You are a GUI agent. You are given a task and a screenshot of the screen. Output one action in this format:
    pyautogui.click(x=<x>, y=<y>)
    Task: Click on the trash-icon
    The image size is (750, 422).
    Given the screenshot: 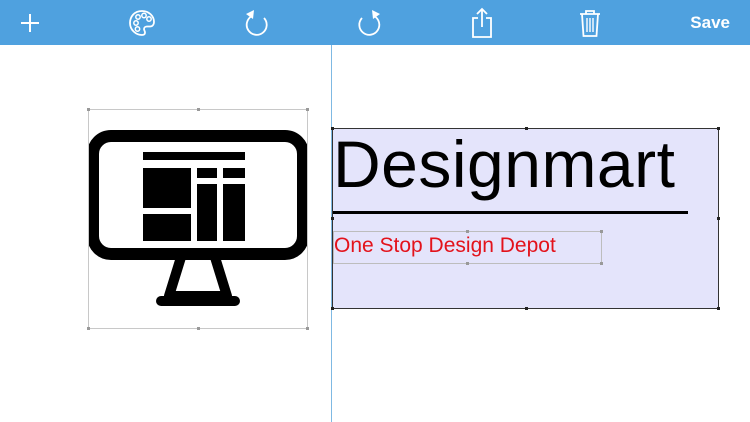 What is the action you would take?
    pyautogui.click(x=590, y=23)
    